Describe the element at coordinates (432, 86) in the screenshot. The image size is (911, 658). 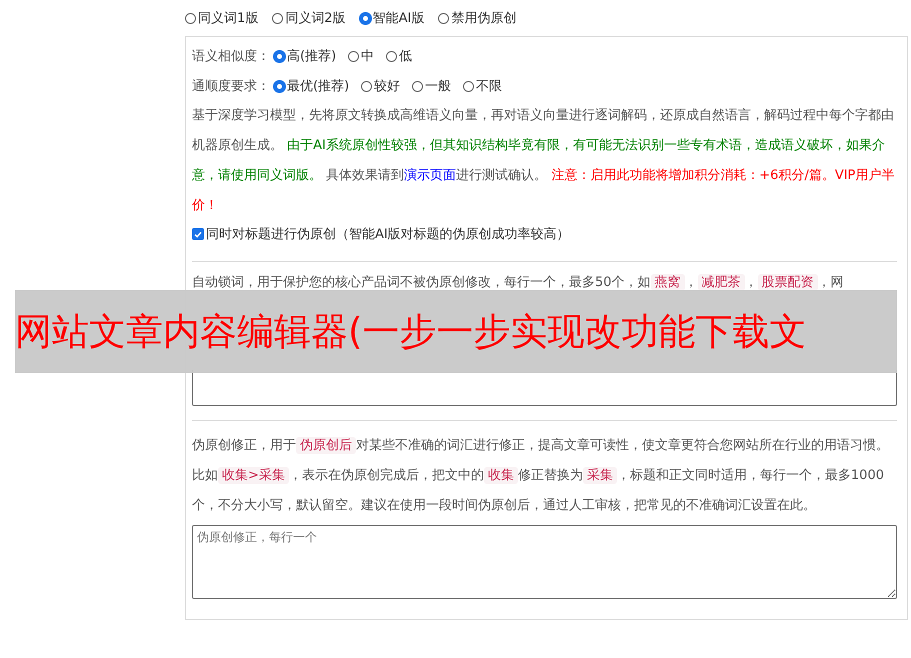
I see `fluency-radio: 一般` at that location.